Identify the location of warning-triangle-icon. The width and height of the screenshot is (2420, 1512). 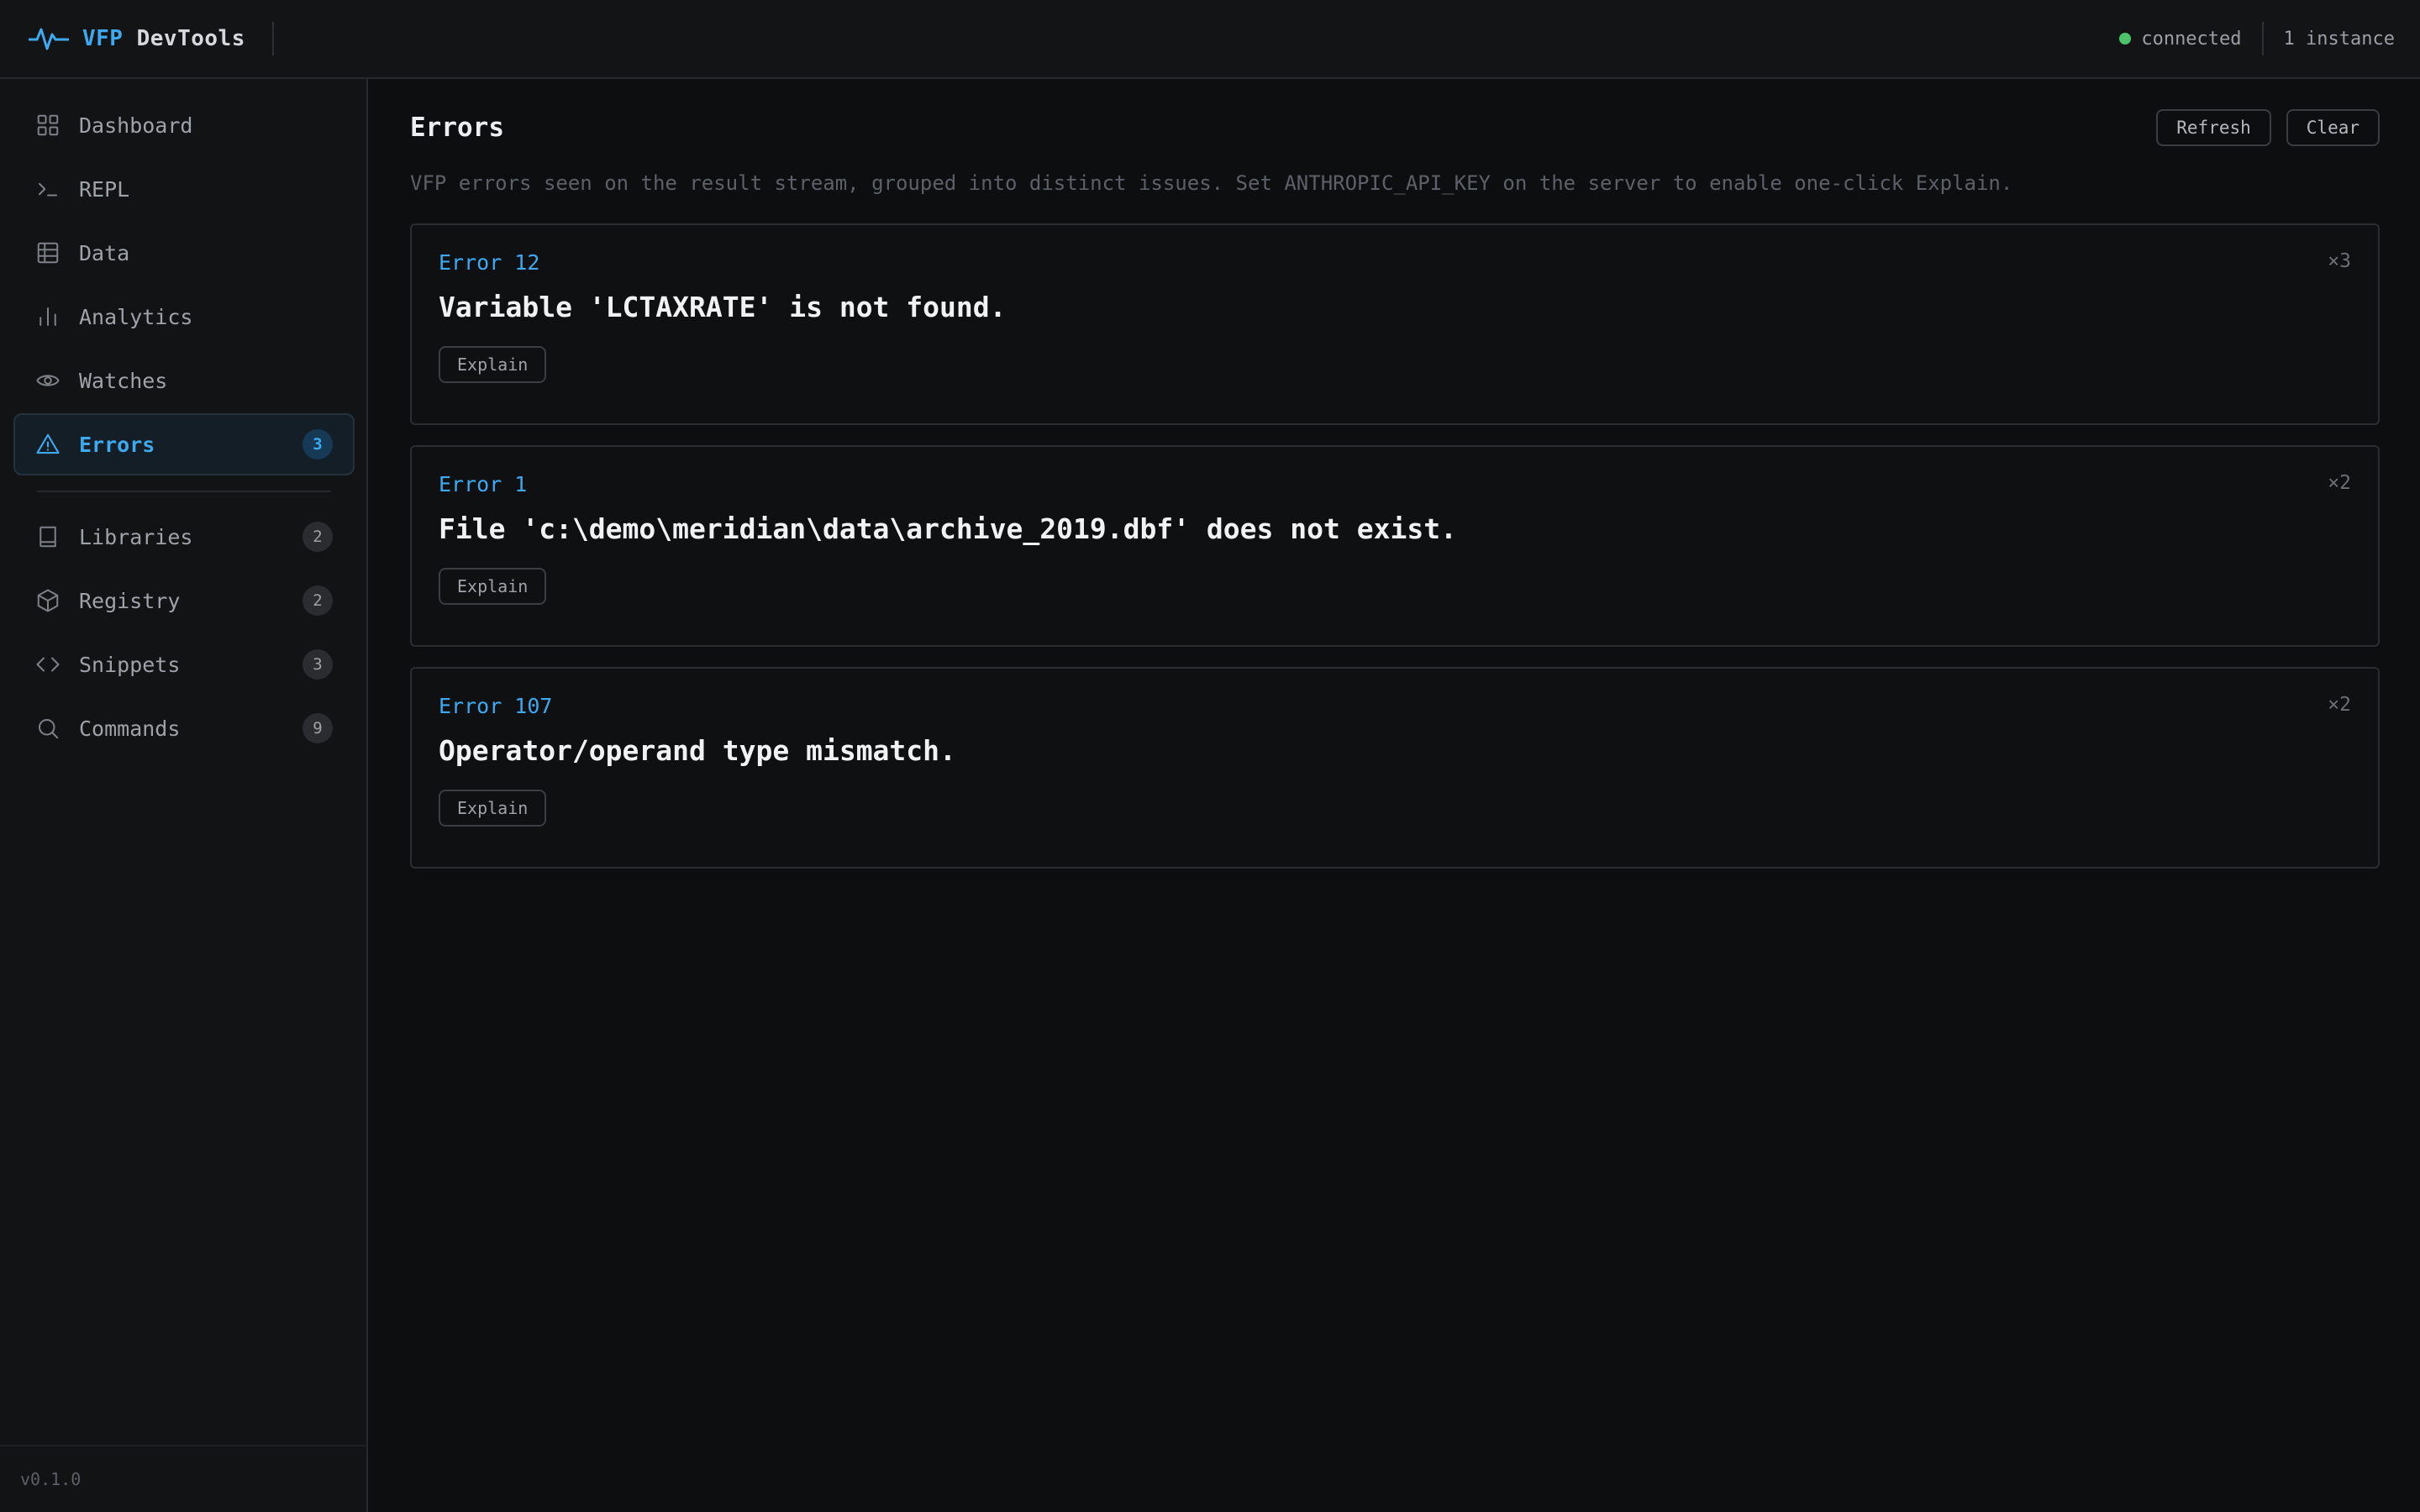
(48, 443).